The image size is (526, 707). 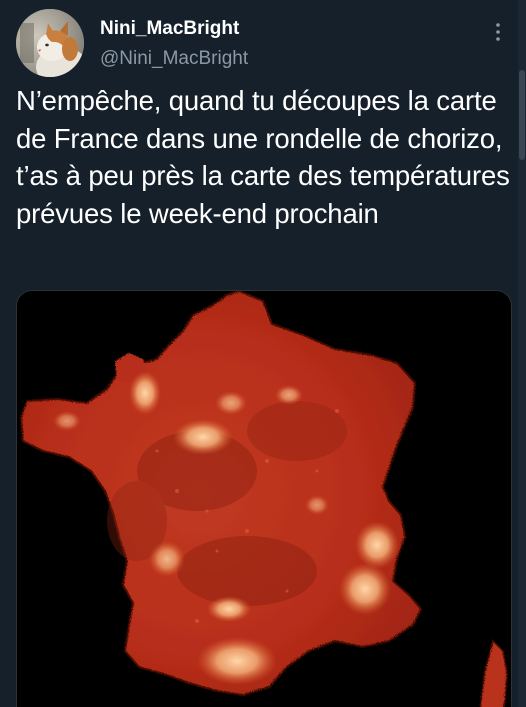 I want to click on avatar, so click(x=50, y=43).